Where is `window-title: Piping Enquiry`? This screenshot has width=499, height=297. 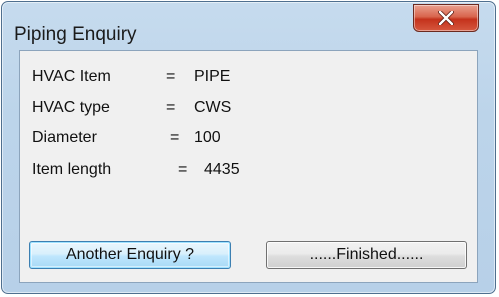
window-title: Piping Enquiry is located at coordinates (75, 34).